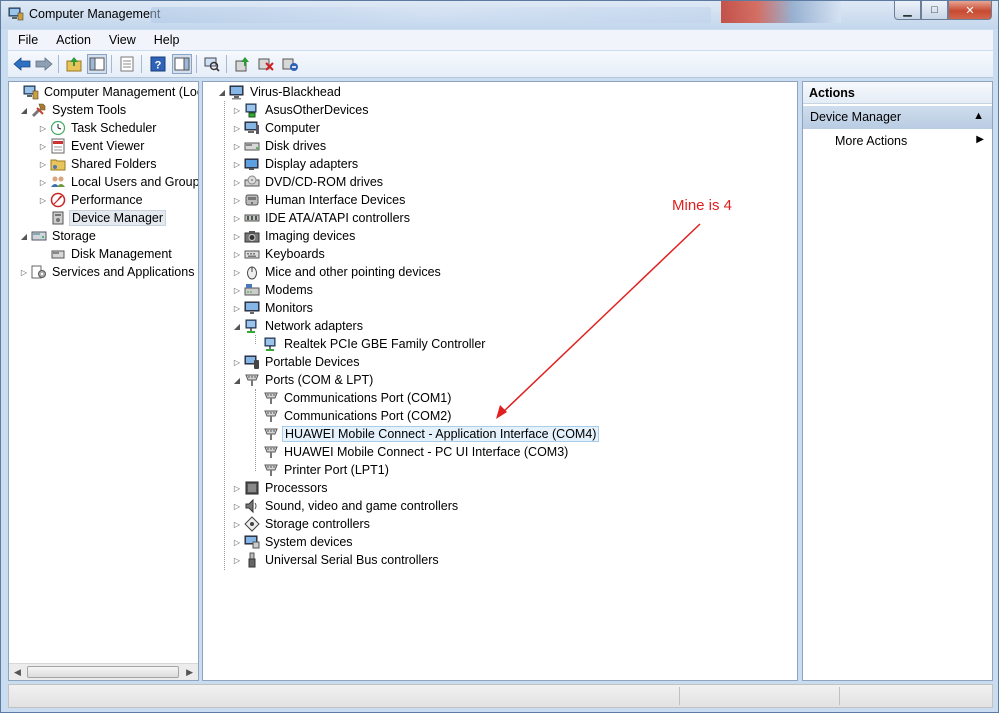  What do you see at coordinates (118, 182) in the screenshot?
I see `left-tree-item: ▷ Local Users and Groups` at bounding box center [118, 182].